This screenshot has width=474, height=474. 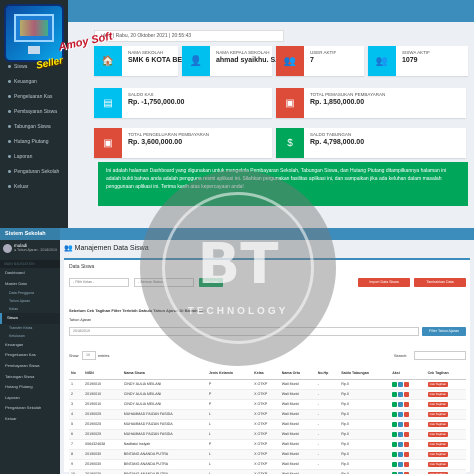 What do you see at coordinates (384, 282) in the screenshot?
I see `import-button: Import Data Siswa` at bounding box center [384, 282].